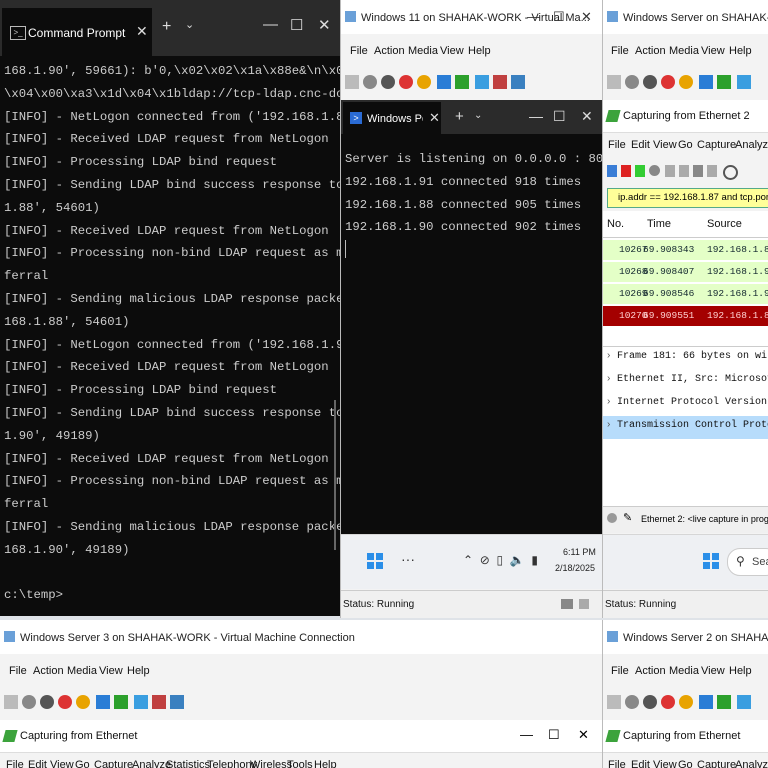  I want to click on packet-row: 1026969.908546192.168.1.91, so click(685, 294).